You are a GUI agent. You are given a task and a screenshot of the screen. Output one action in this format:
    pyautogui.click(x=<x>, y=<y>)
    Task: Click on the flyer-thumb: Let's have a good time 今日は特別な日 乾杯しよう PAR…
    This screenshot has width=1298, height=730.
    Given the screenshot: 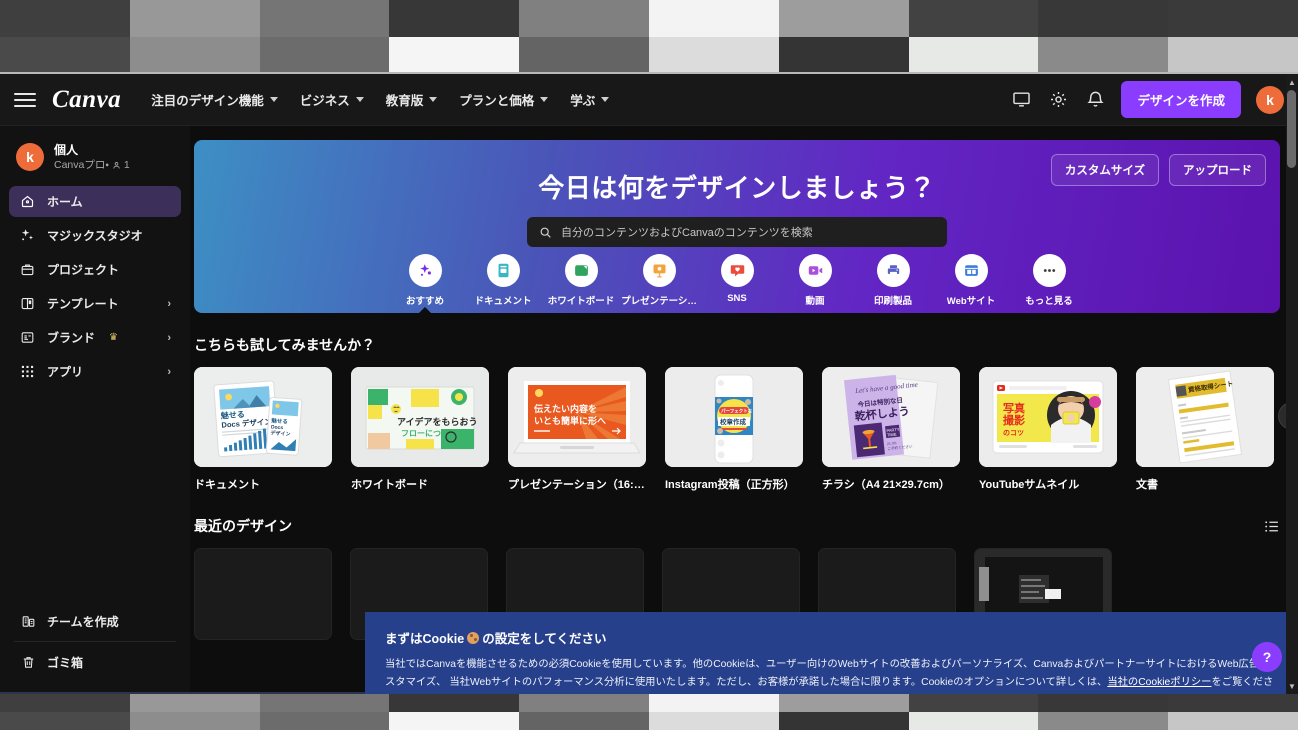 What is the action you would take?
    pyautogui.click(x=891, y=417)
    